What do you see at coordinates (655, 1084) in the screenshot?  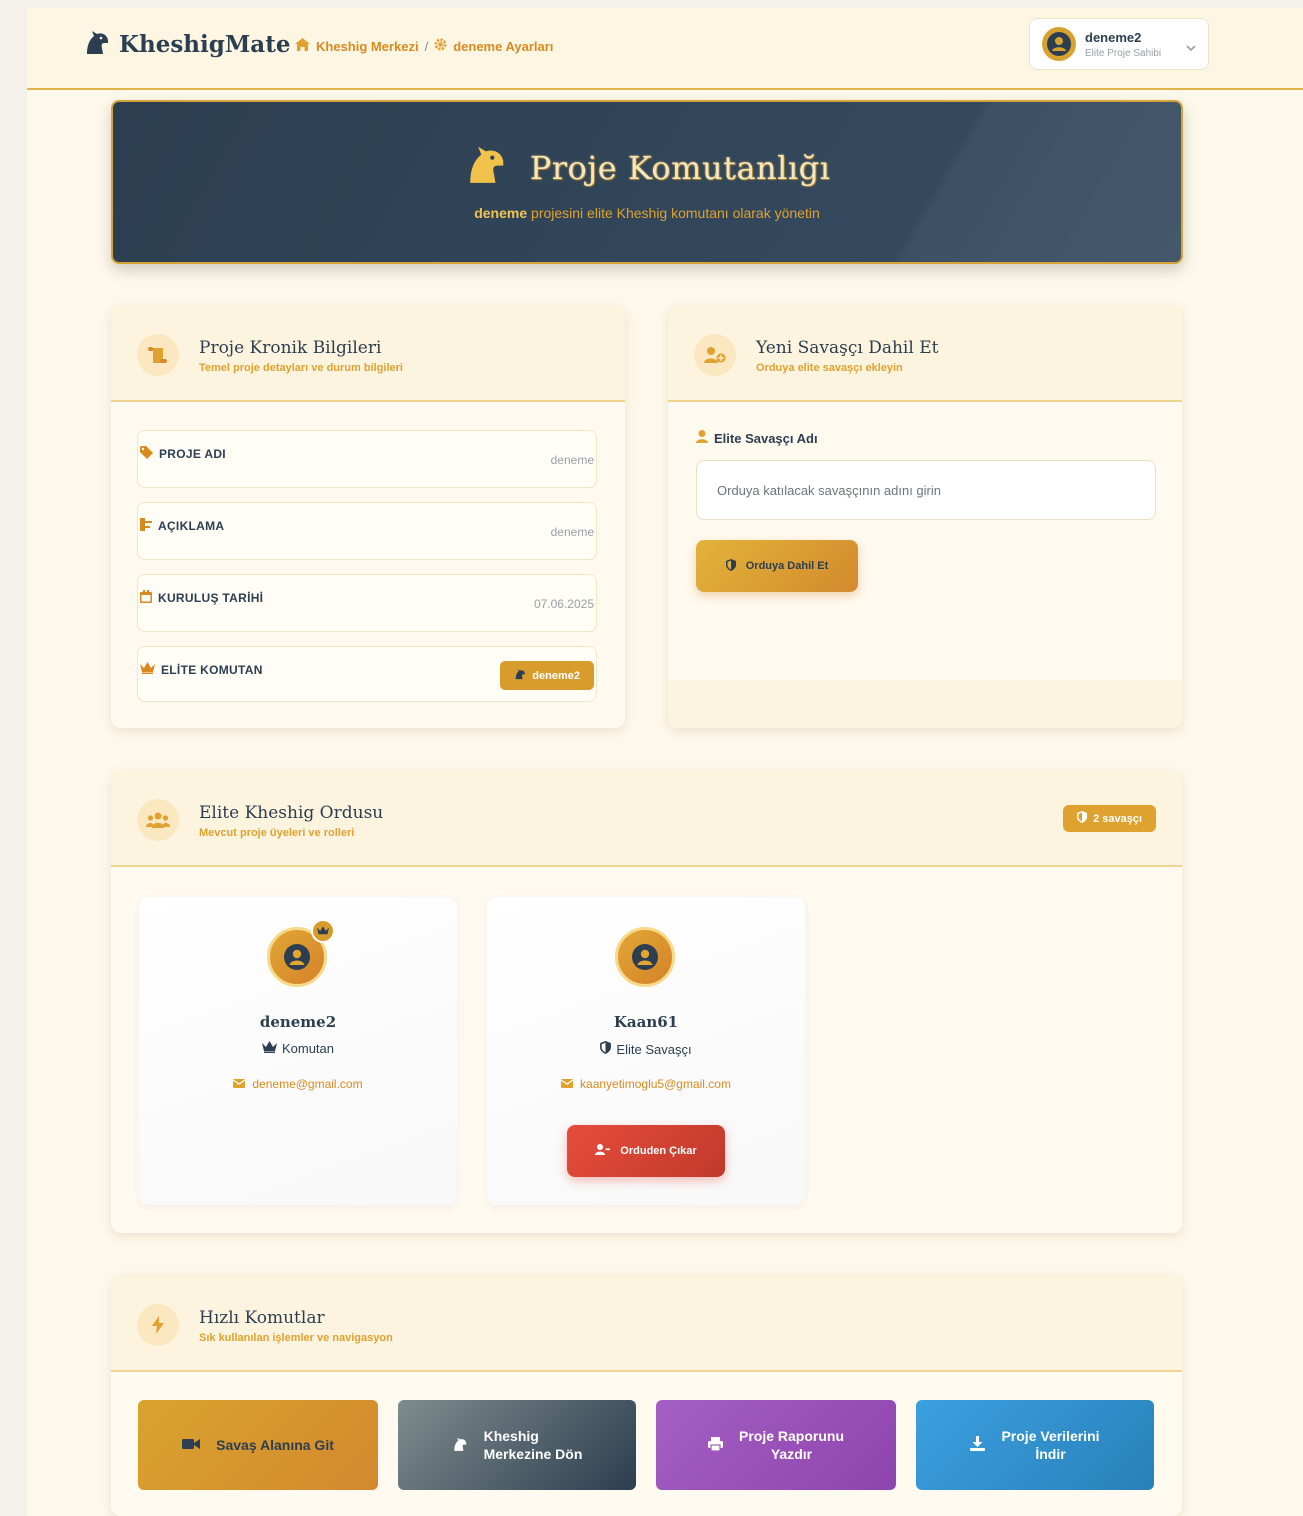 I see `member-email-text: kaanyetimoglu5@gmail.com` at bounding box center [655, 1084].